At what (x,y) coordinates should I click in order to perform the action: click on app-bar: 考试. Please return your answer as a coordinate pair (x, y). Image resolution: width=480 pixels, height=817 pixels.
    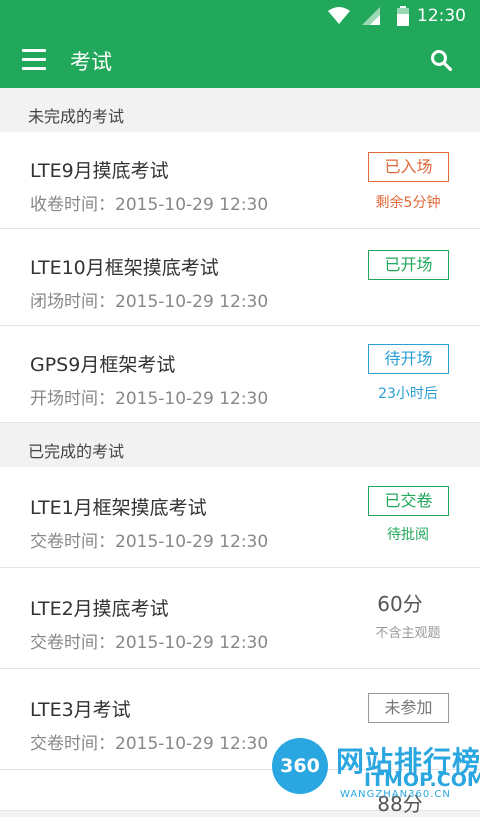
    Looking at the image, I should click on (240, 60).